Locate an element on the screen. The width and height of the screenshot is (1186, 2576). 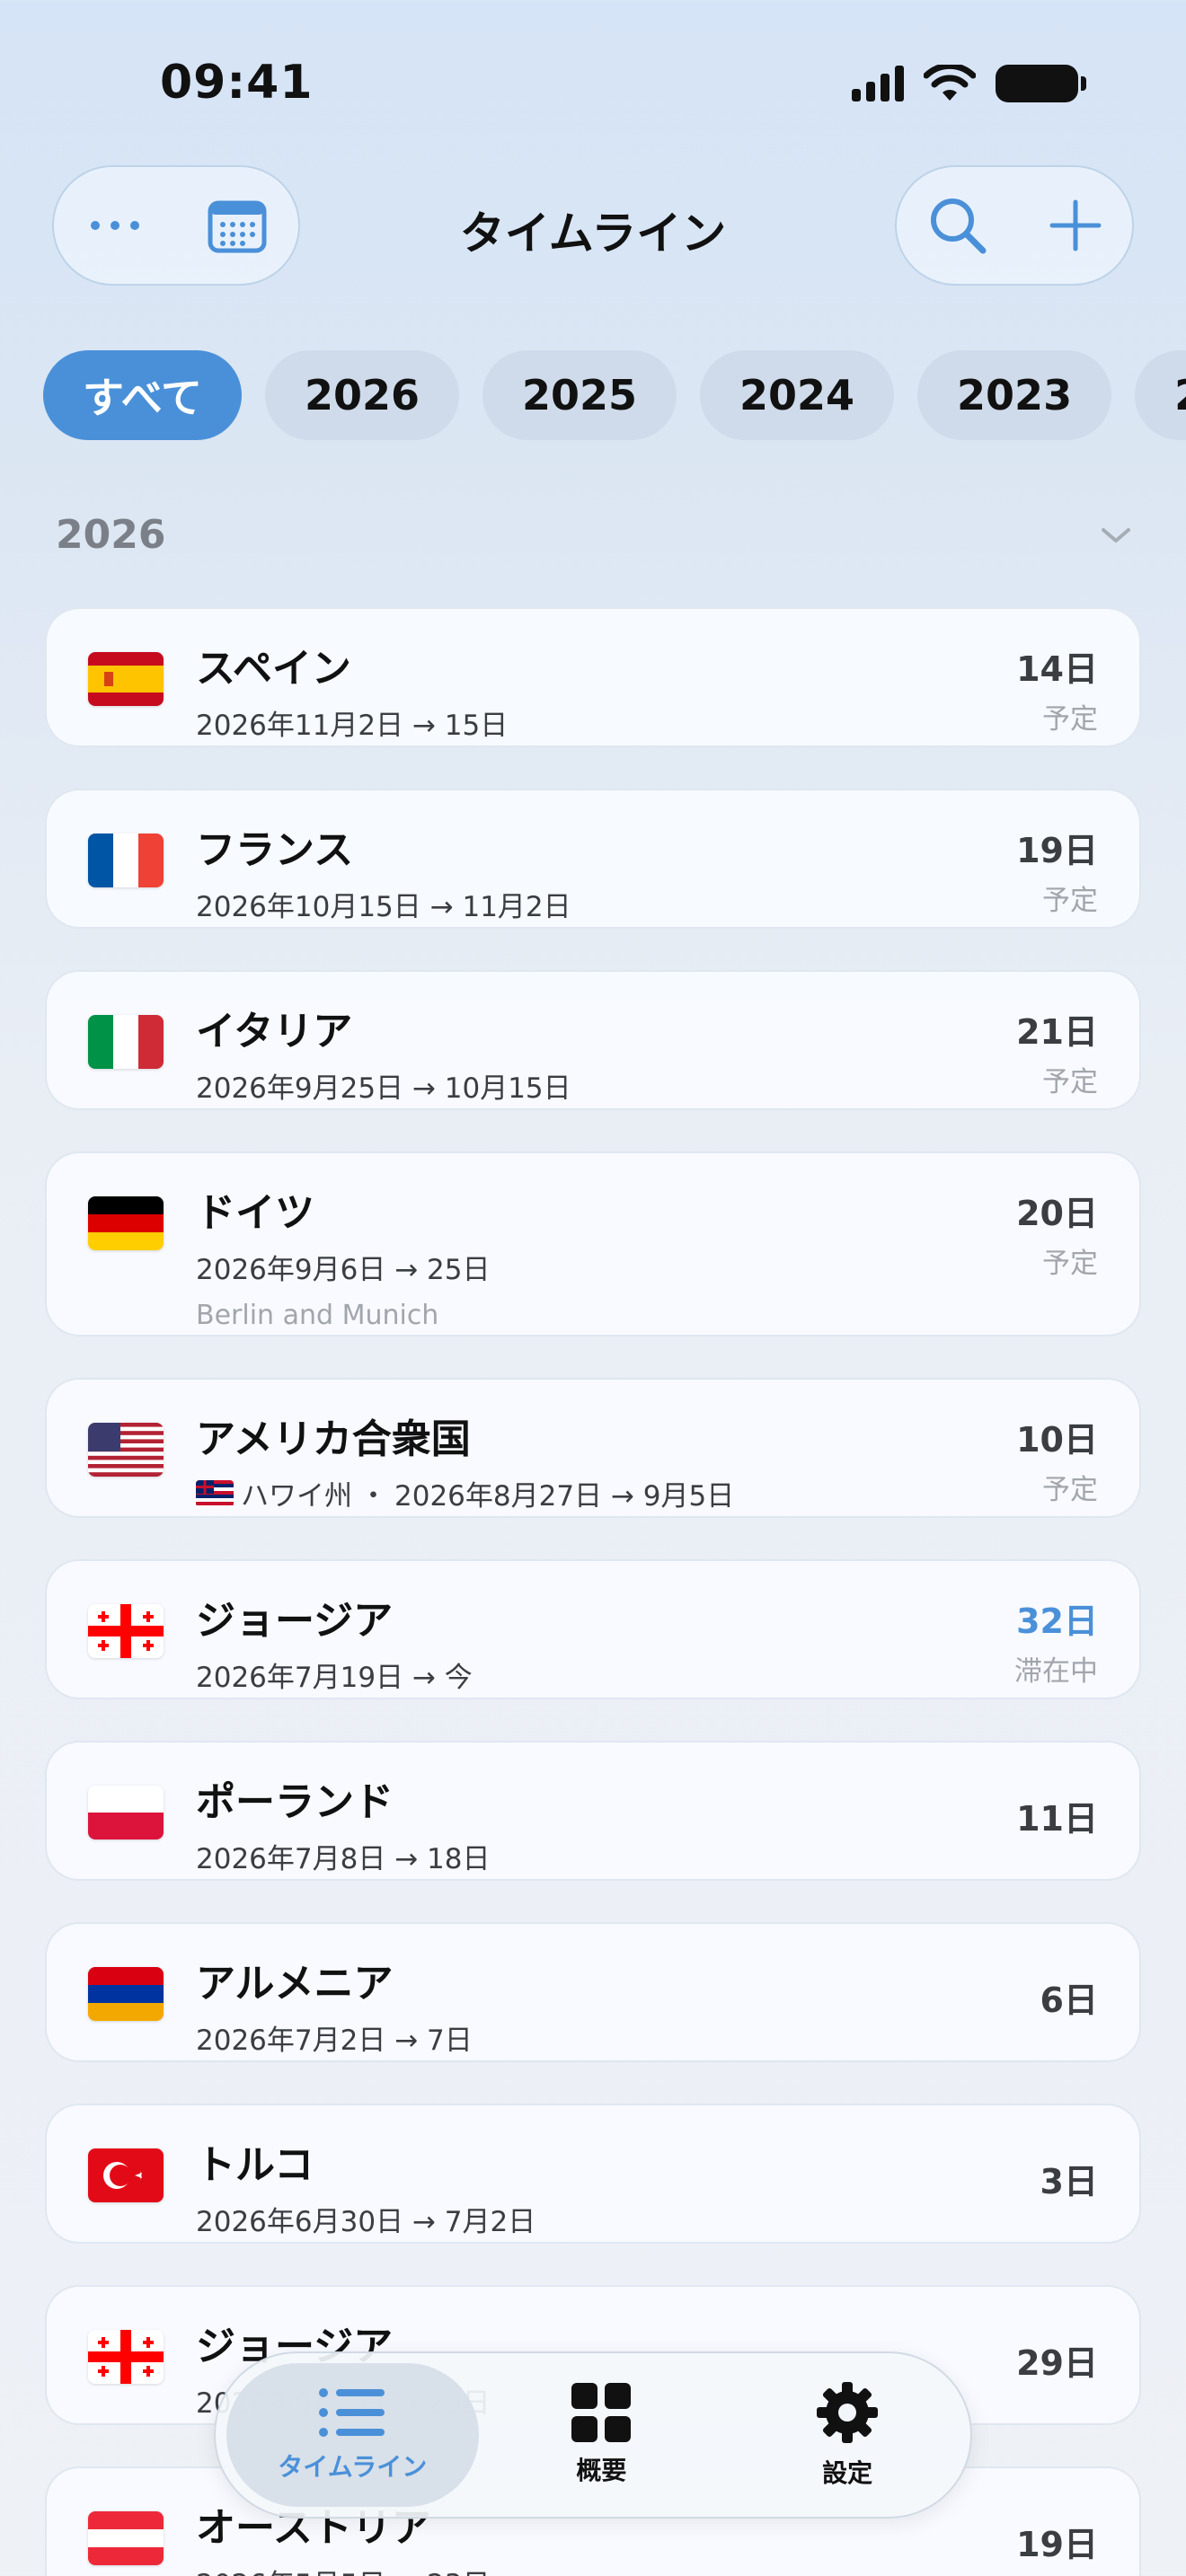
trip-card-armenia: アルメニア 2026年7月2日 → 7日 6日 is located at coordinates (593, 1992).